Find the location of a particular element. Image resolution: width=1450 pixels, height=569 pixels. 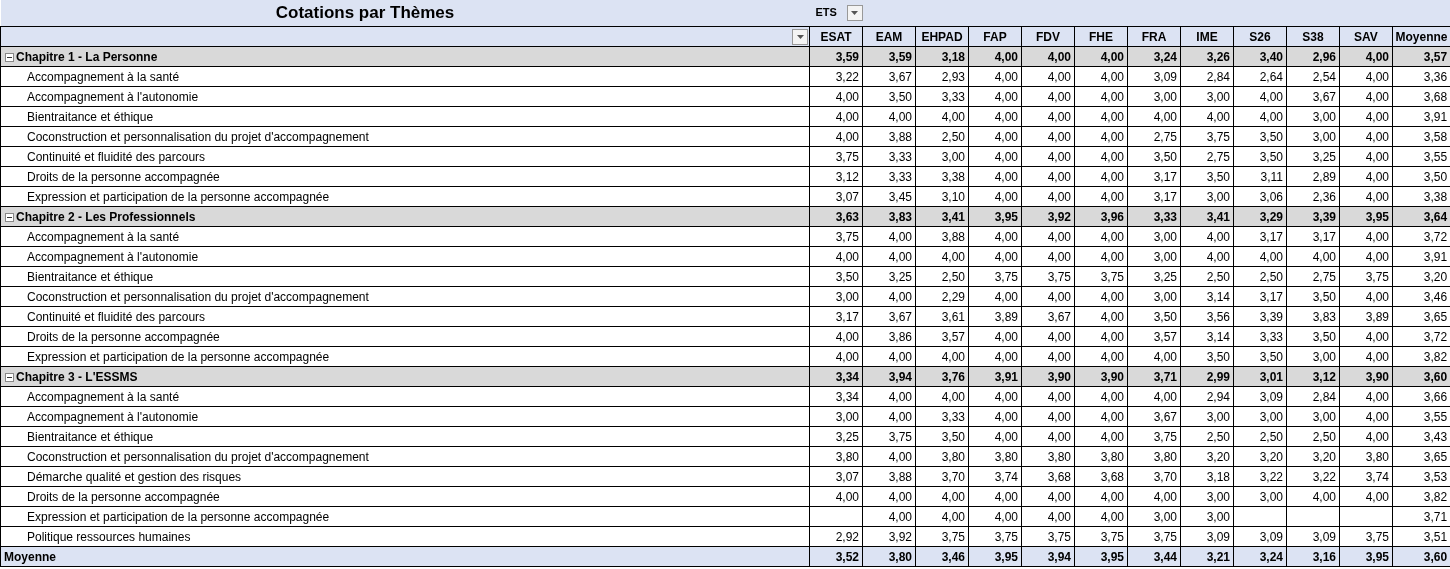

caret-icon is located at coordinates (800, 36).